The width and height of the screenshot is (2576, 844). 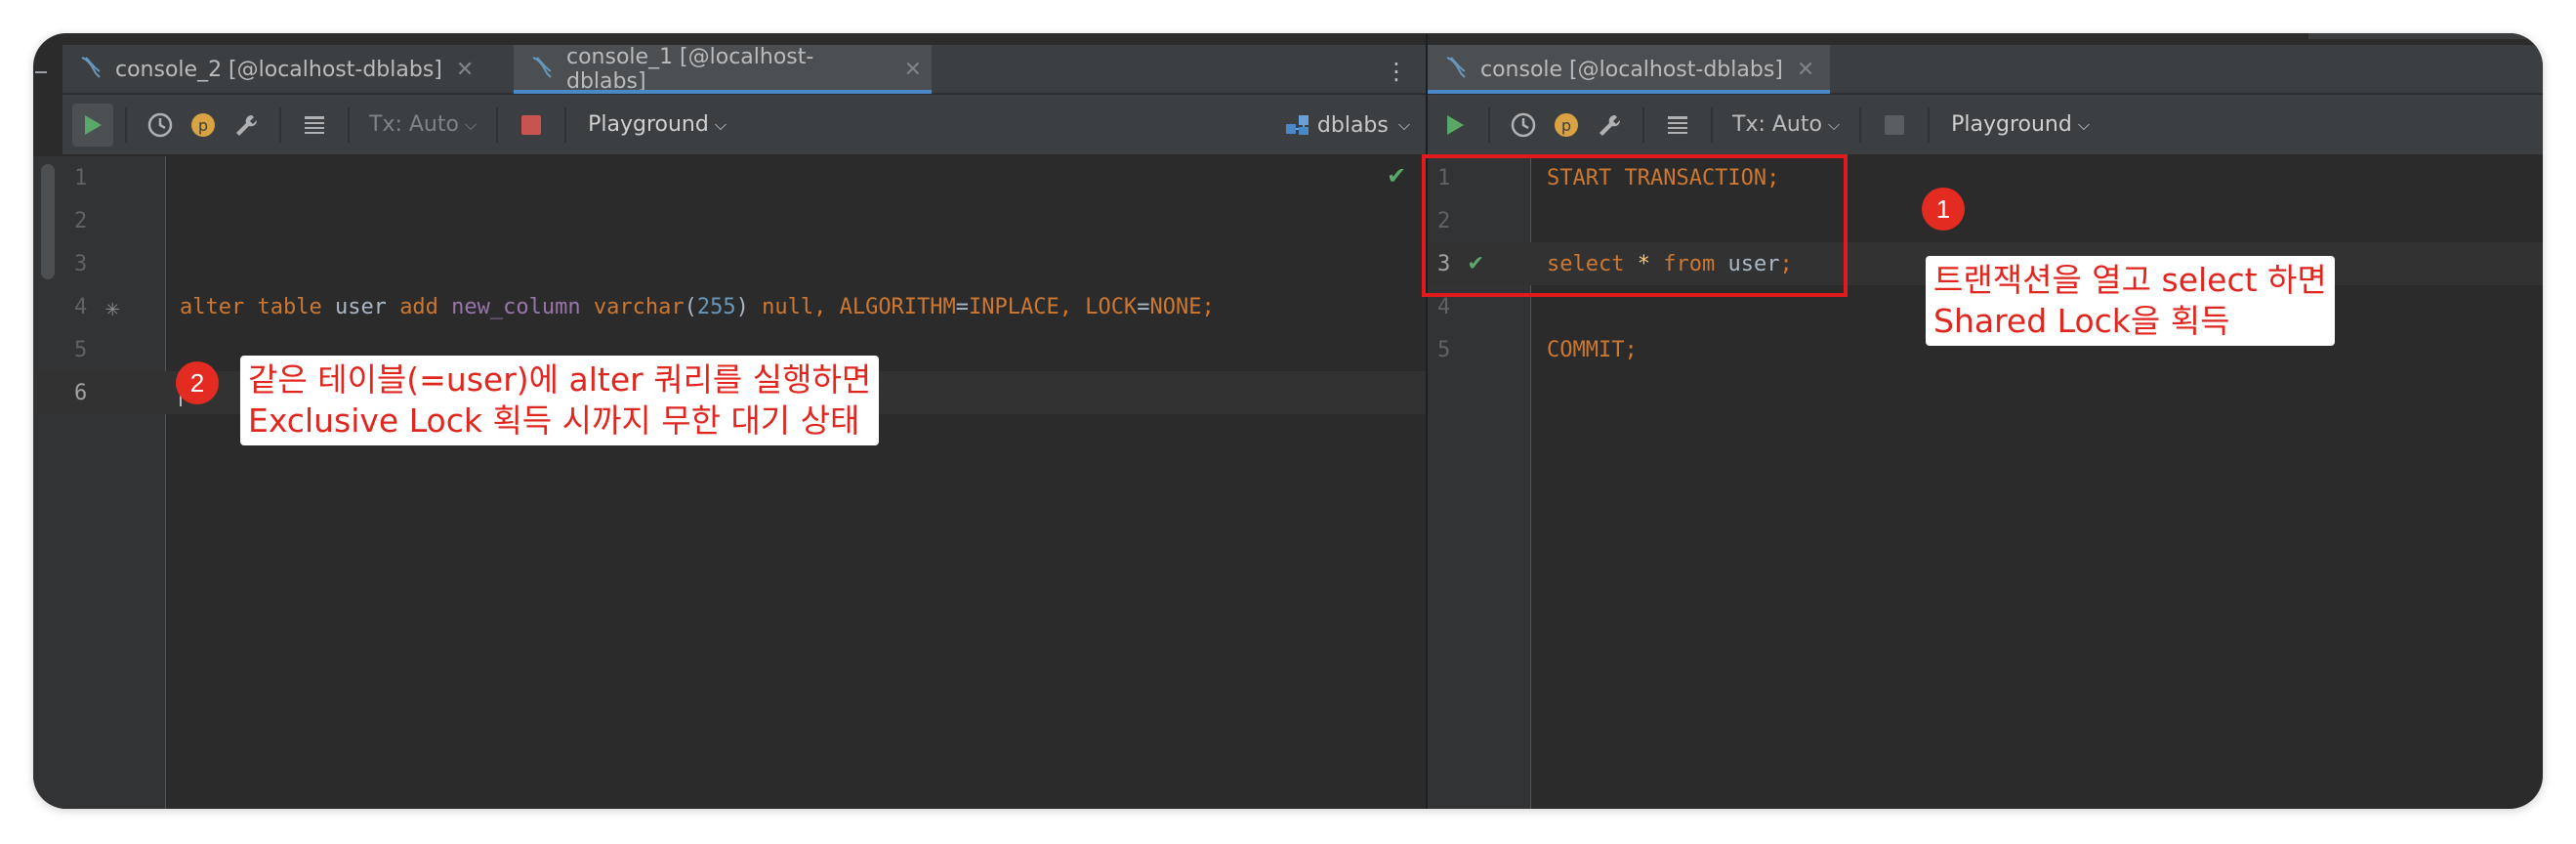 I want to click on annotation-badge: 2, so click(x=198, y=382).